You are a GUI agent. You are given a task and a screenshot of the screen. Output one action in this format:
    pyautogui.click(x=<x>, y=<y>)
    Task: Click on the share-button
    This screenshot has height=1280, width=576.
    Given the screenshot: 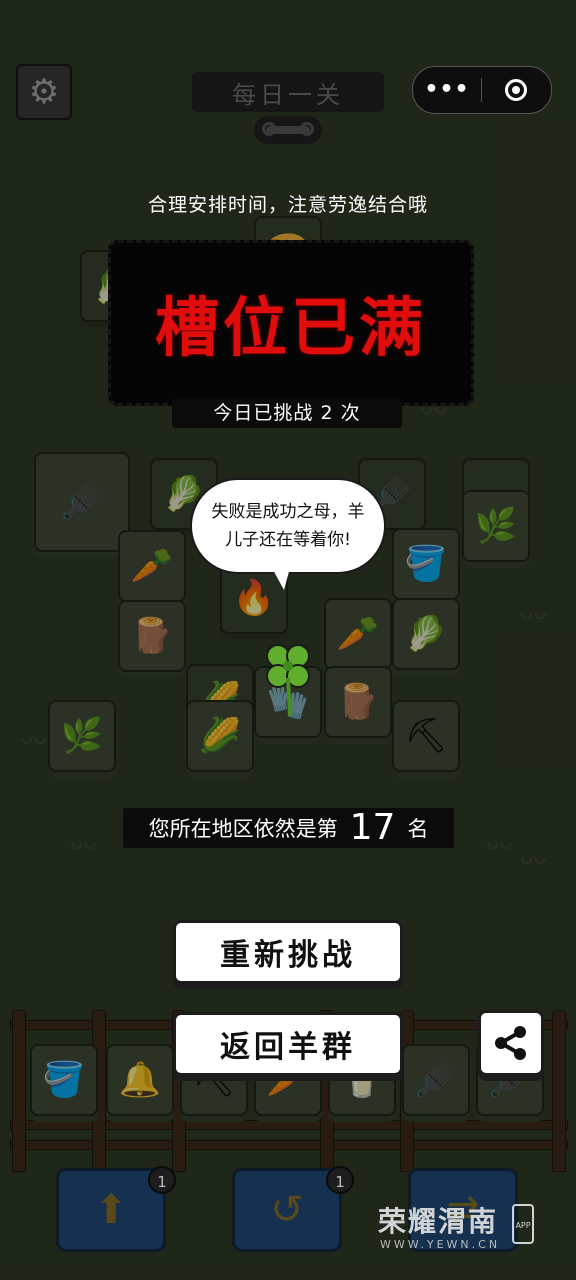 What is the action you would take?
    pyautogui.click(x=511, y=1043)
    